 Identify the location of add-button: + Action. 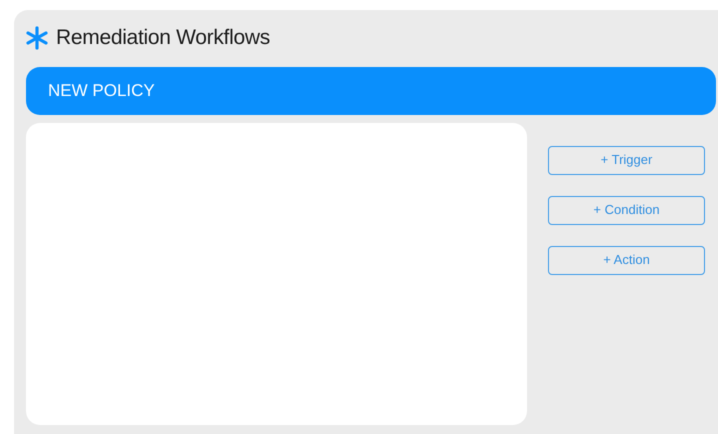
(626, 260).